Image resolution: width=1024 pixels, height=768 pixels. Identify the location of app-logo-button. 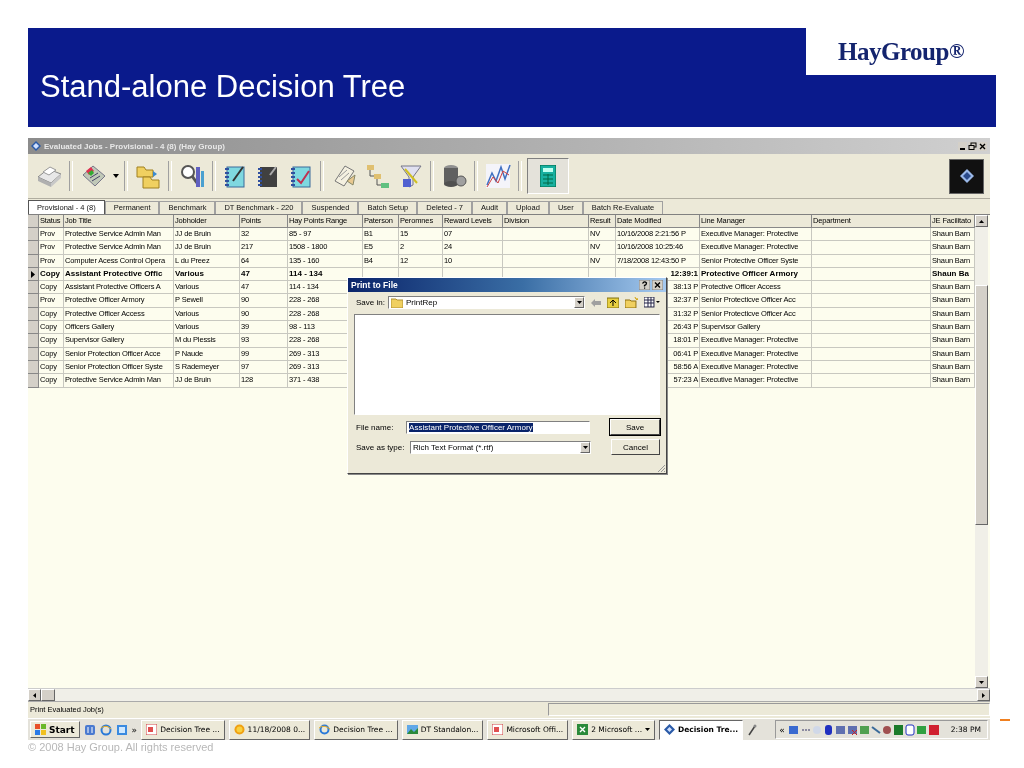
(966, 176).